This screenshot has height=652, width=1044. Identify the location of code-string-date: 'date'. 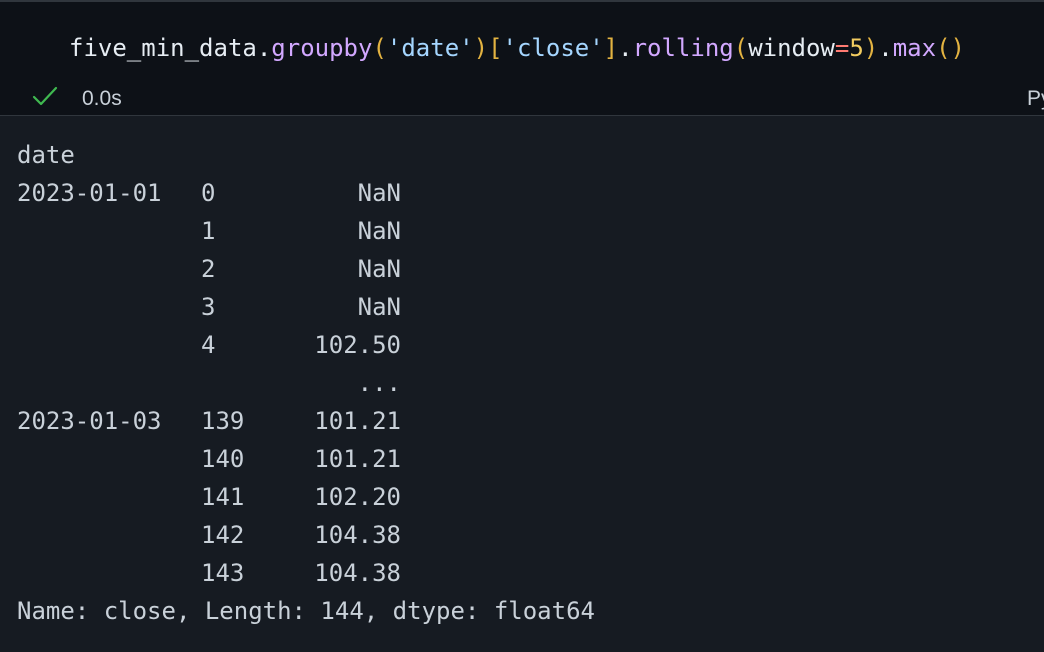
(430, 48).